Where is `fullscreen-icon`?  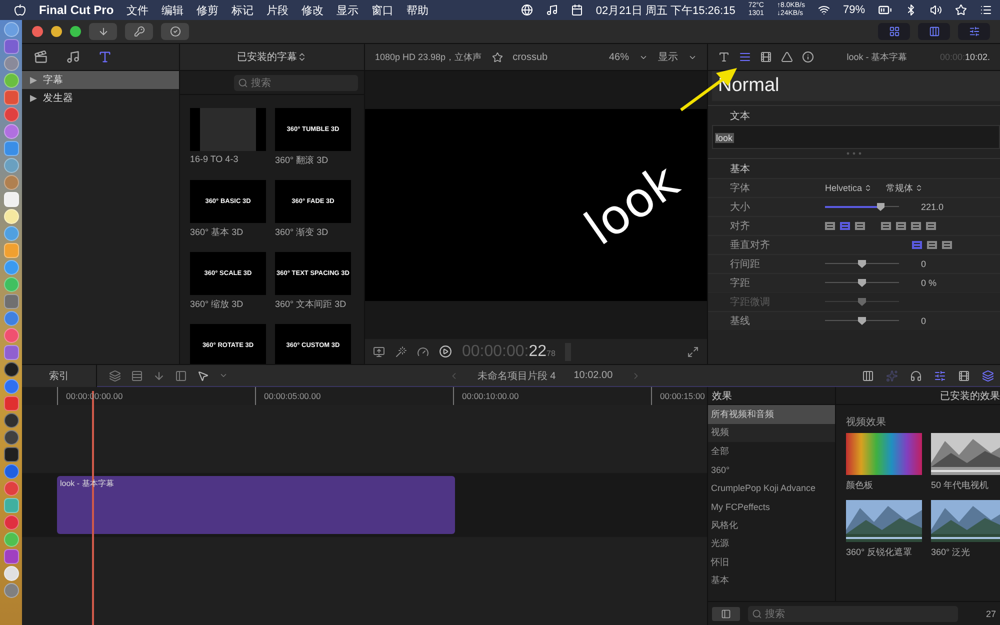
fullscreen-icon is located at coordinates (693, 352).